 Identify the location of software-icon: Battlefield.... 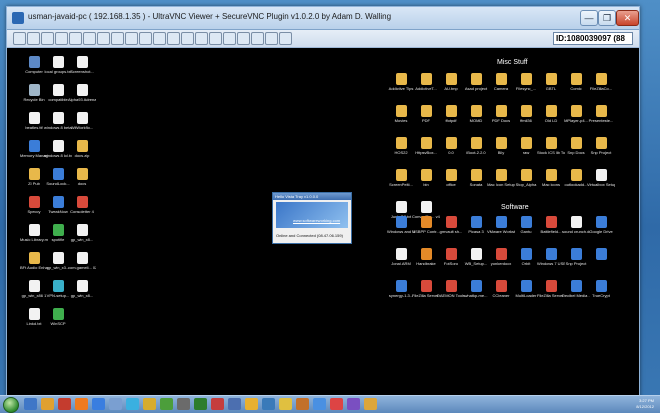
(551, 225).